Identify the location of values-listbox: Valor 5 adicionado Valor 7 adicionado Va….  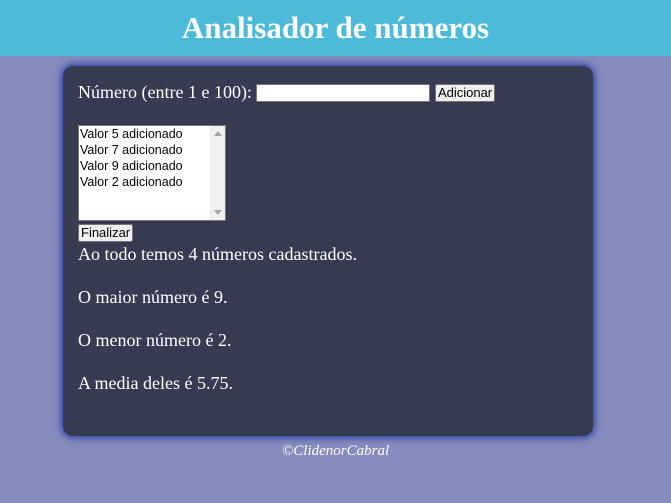
(152, 173).